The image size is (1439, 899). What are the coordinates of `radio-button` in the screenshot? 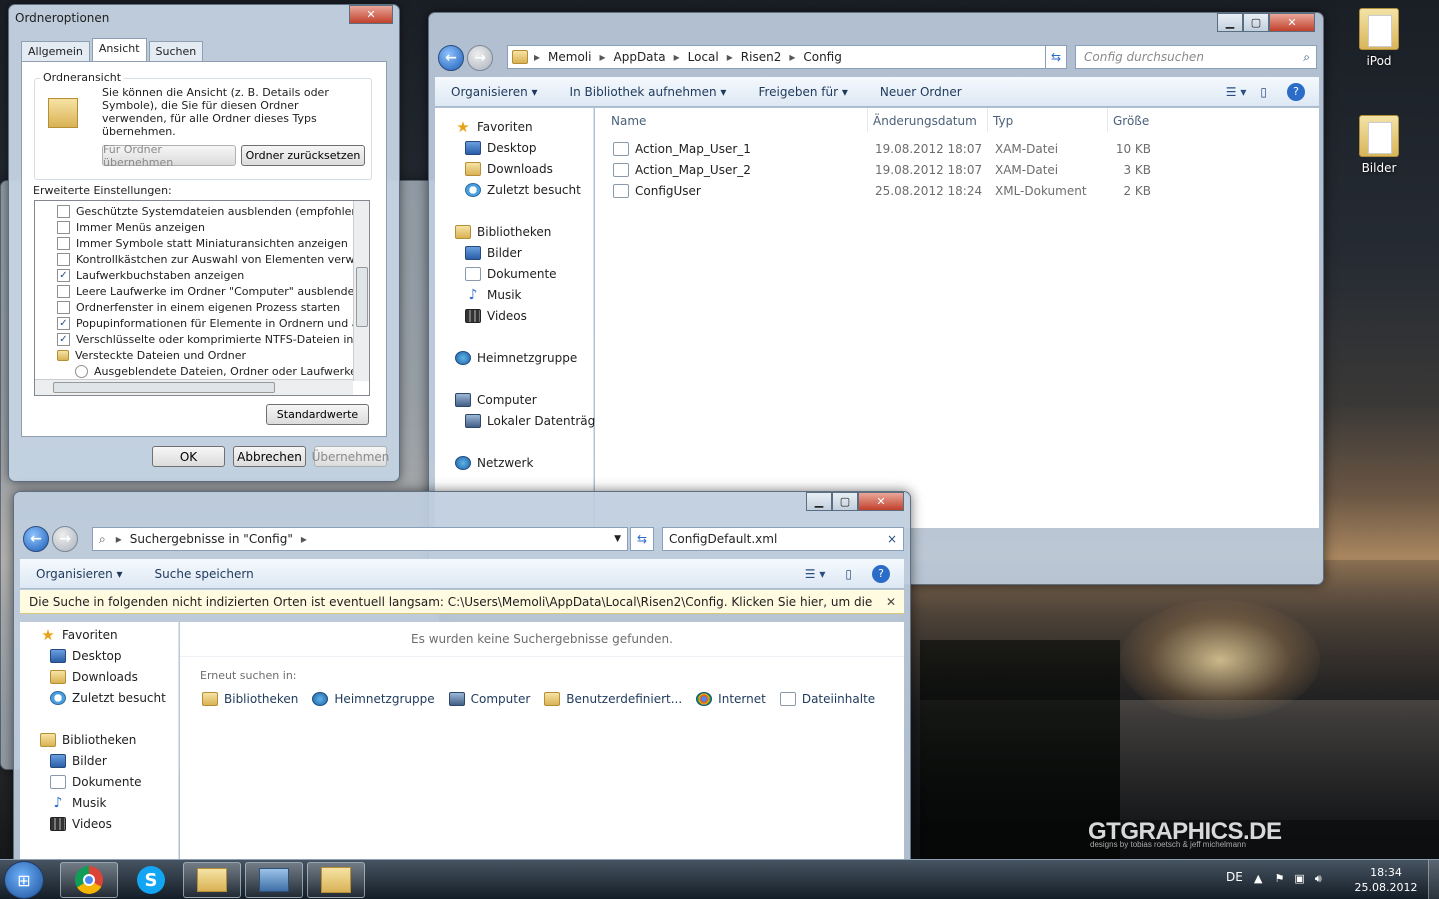 It's located at (81, 371).